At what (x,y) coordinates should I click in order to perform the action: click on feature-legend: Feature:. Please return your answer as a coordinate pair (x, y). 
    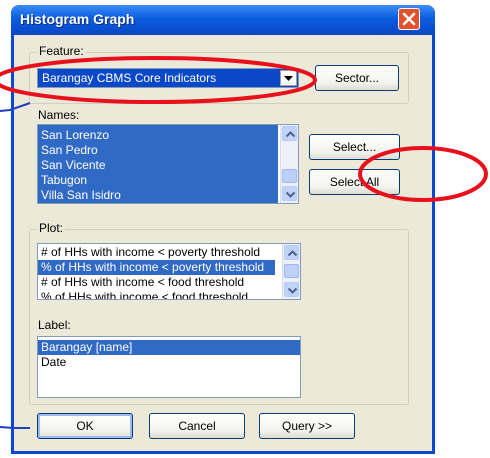
    Looking at the image, I should click on (61, 51).